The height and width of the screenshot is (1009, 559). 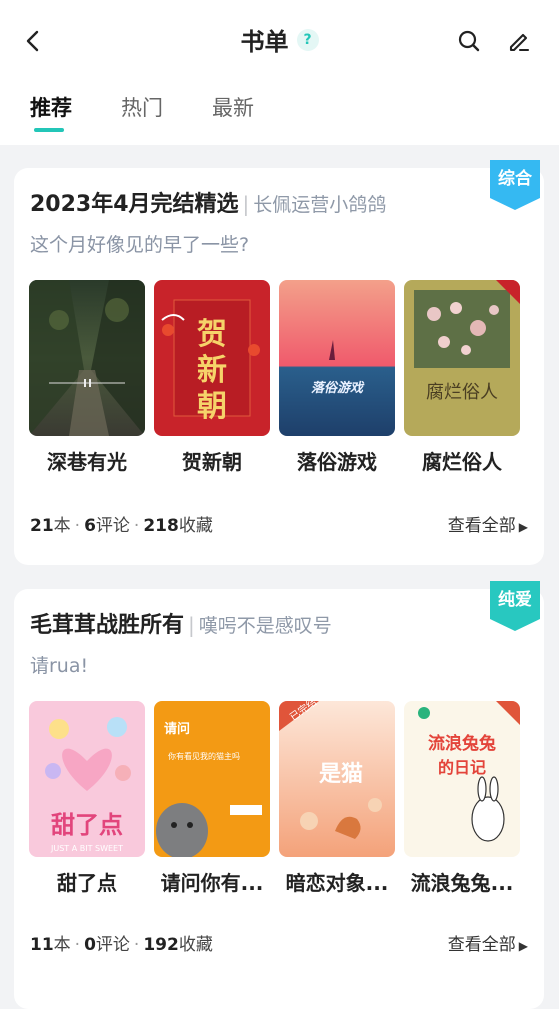 I want to click on tab-active-indicator, so click(x=49, y=130).